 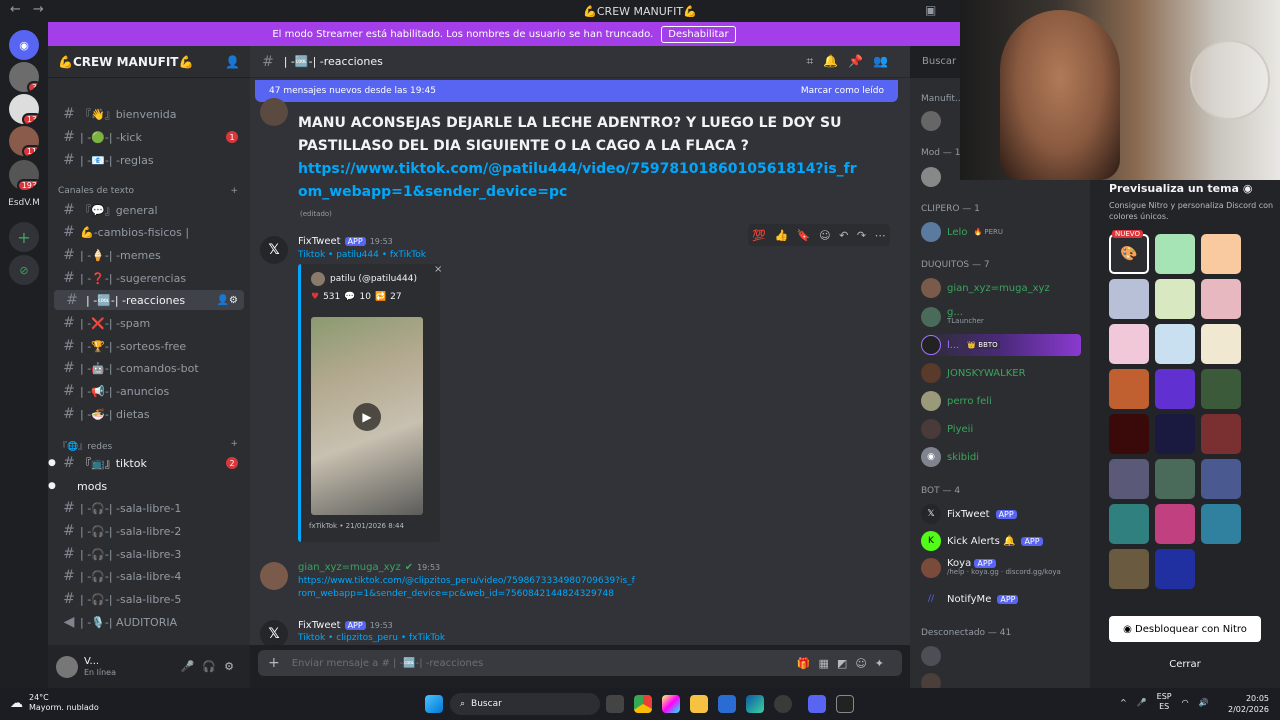 I want to click on reaction-icon: 💯, so click(x=759, y=235).